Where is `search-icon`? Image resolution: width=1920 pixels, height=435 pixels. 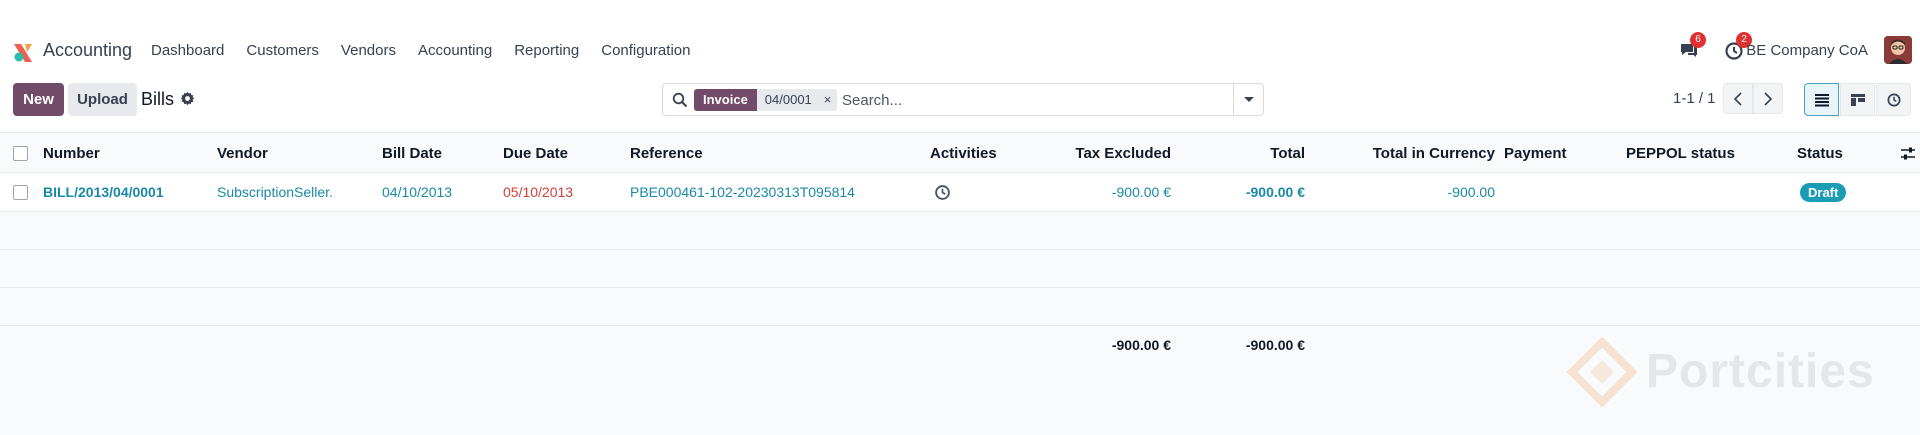 search-icon is located at coordinates (680, 100).